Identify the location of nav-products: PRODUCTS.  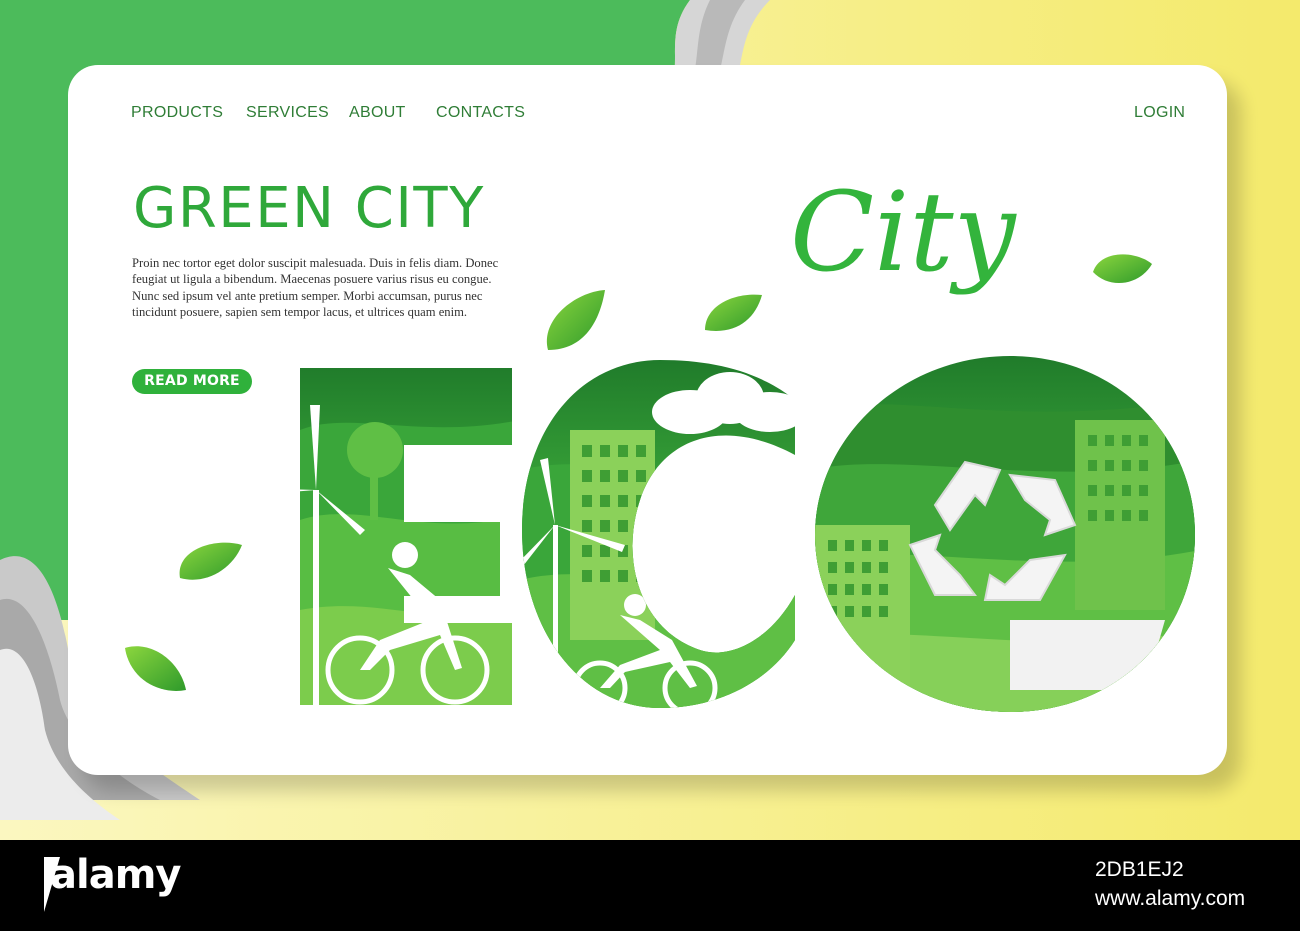
(177, 113).